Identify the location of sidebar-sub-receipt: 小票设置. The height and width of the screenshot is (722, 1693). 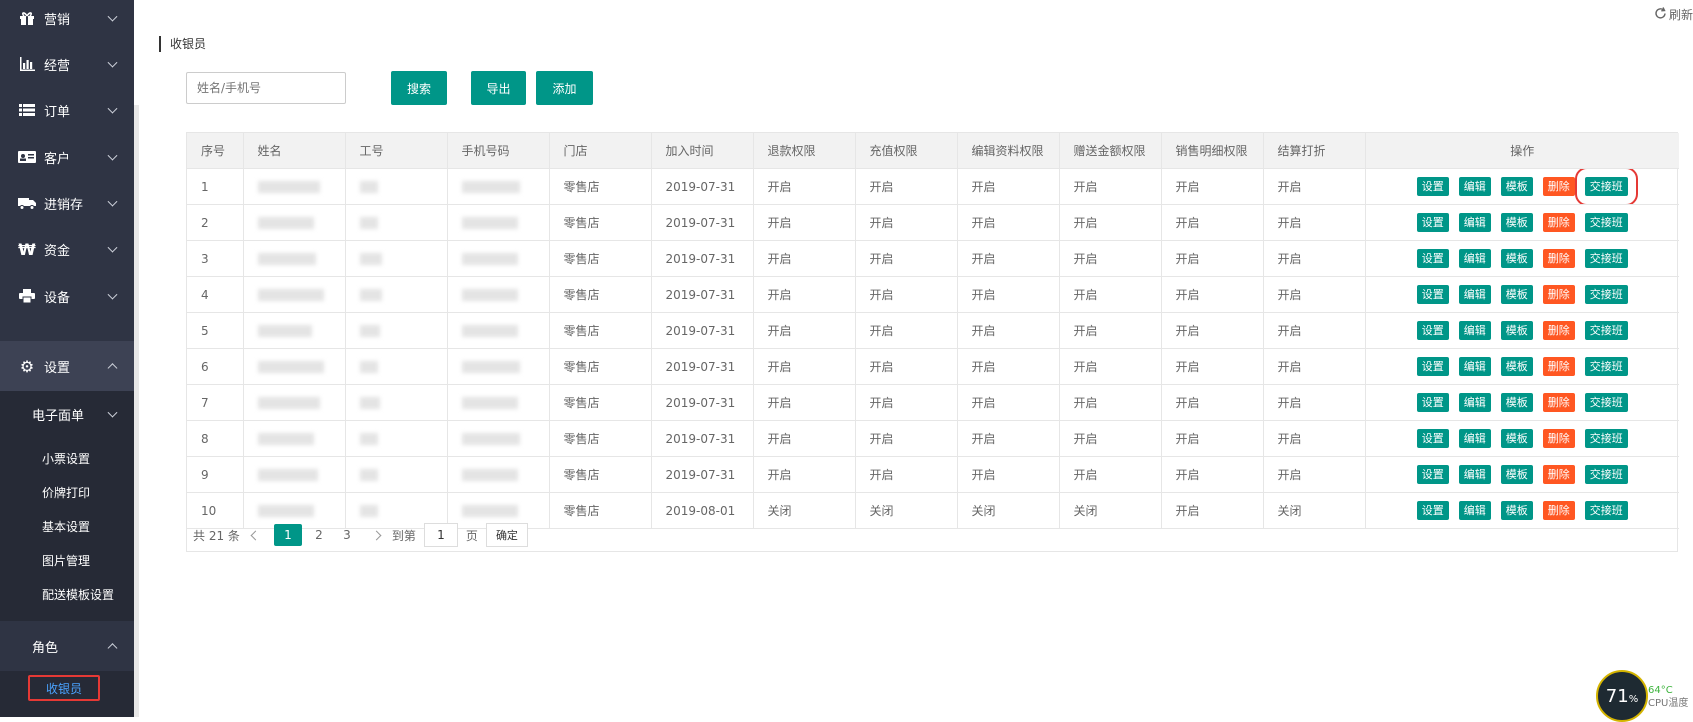
(67, 458).